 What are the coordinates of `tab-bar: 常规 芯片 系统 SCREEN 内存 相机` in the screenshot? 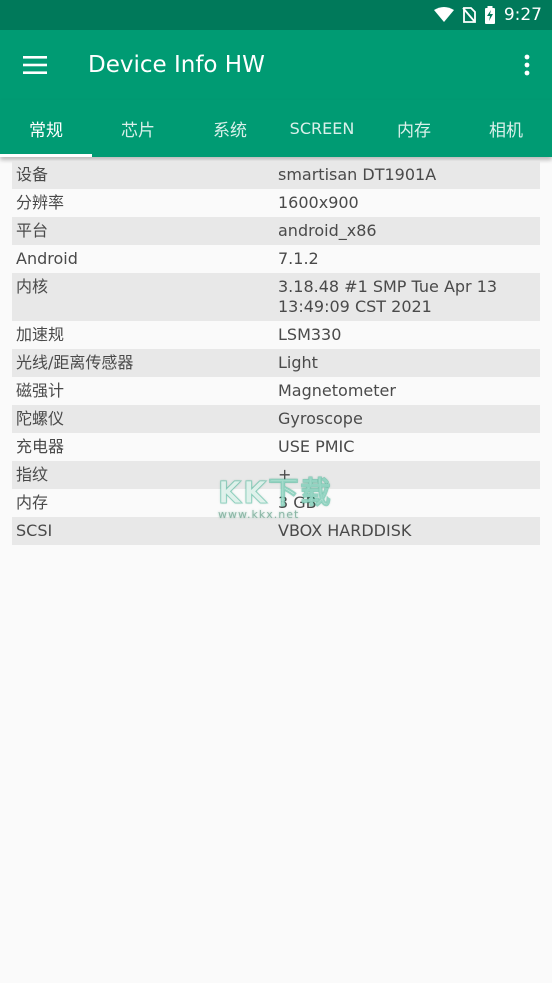 It's located at (276, 128).